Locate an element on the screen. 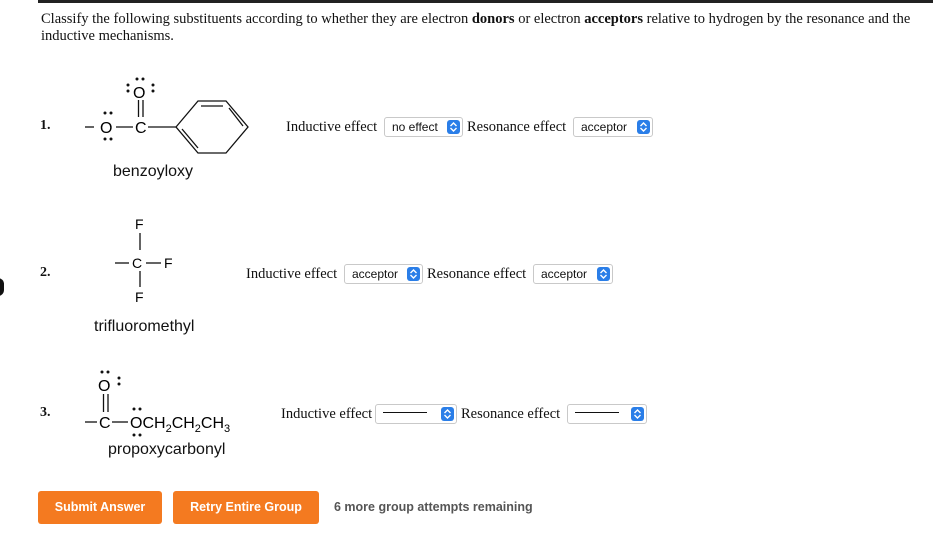 Image resolution: width=933 pixels, height=550 pixels. retry-entire-group-button: Retry Entire Group is located at coordinates (246, 507).